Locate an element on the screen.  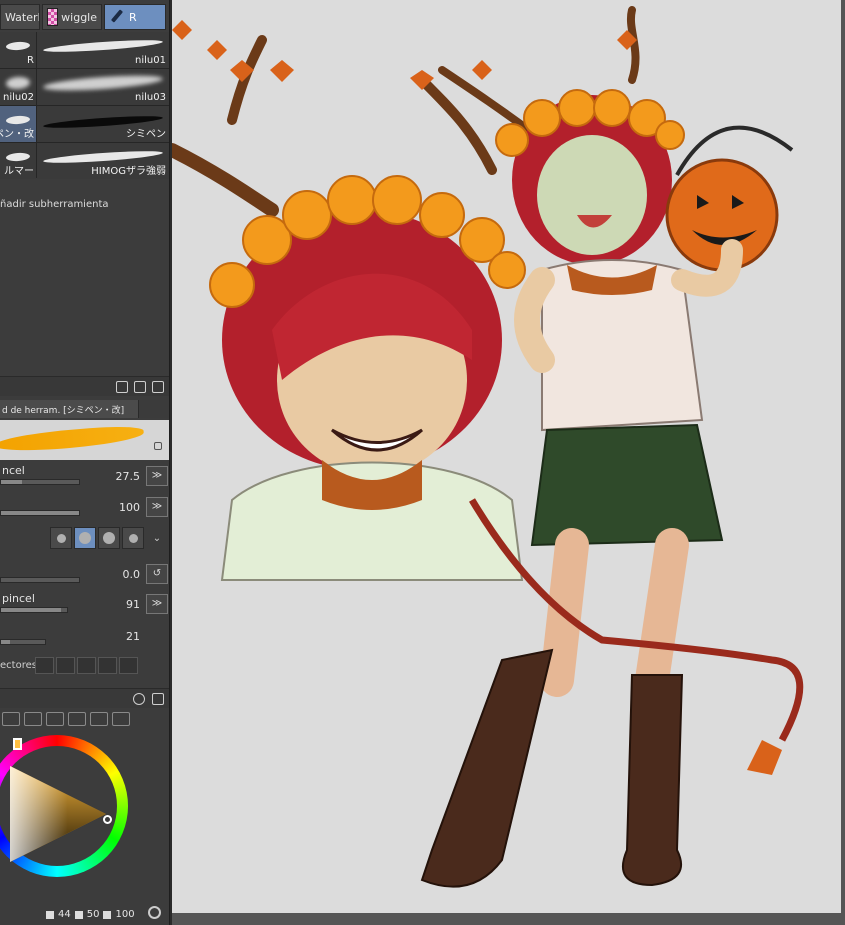
subtool-tabs: WaterF wiggle R is located at coordinates (84, 17).